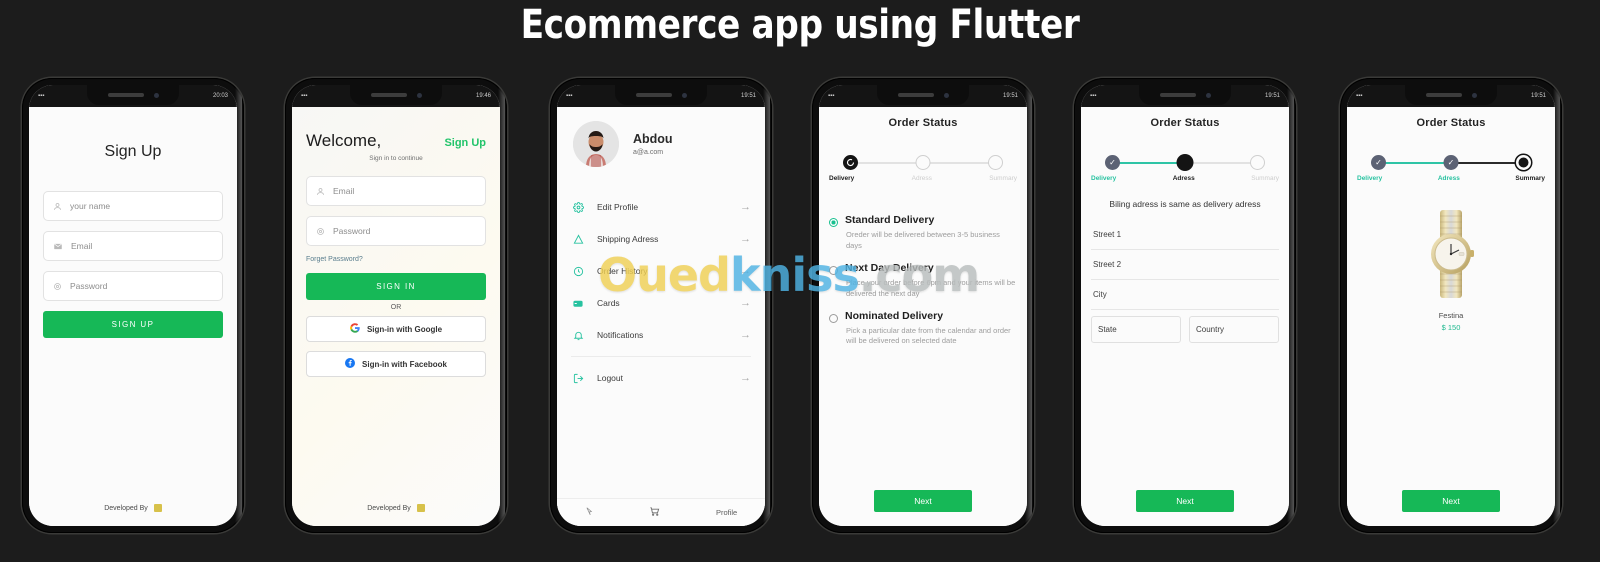  I want to click on menu-label: Shipping Adress, so click(628, 239).